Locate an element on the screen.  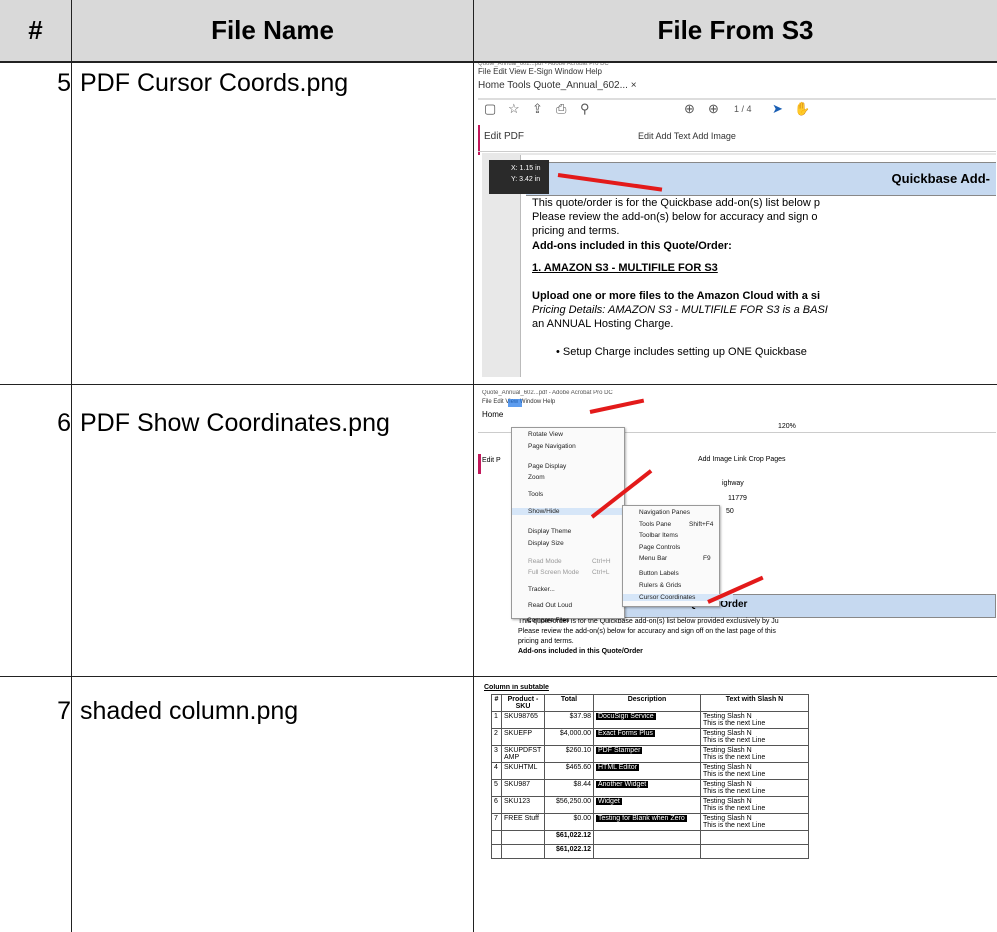
subtable-sku: SKUHTML is located at coordinates (523, 771).